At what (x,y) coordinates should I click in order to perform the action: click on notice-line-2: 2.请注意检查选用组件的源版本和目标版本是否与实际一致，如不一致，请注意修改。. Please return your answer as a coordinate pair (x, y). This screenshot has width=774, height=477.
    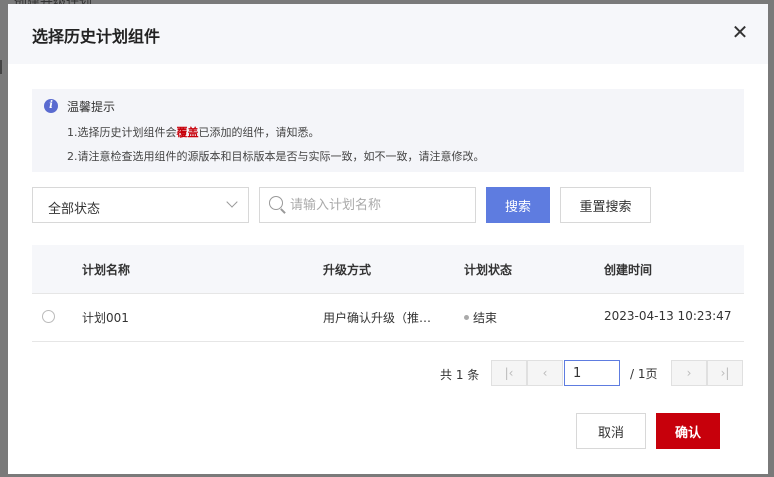
    Looking at the image, I should click on (276, 156).